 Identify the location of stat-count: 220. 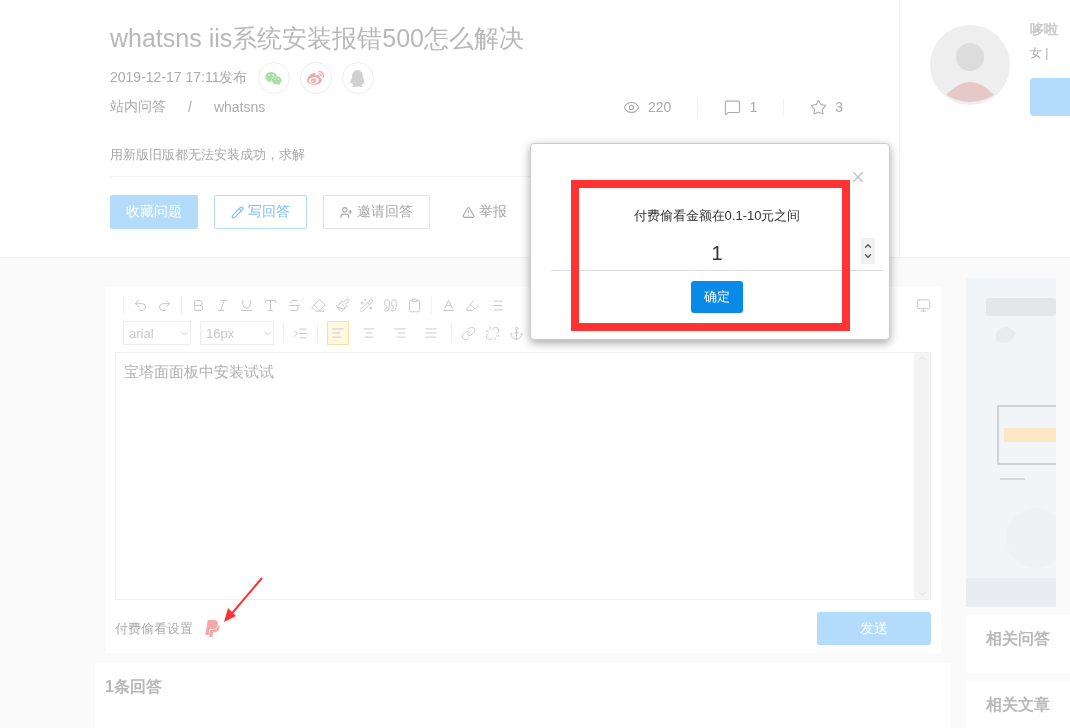
(660, 107).